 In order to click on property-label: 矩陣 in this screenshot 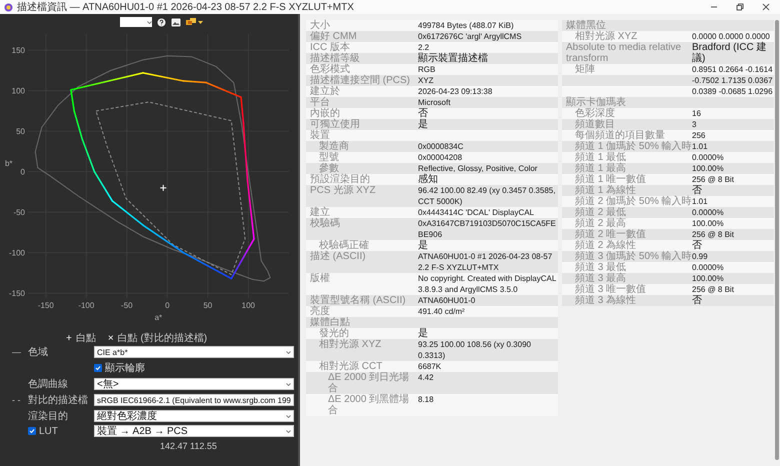, I will do `click(585, 69)`.